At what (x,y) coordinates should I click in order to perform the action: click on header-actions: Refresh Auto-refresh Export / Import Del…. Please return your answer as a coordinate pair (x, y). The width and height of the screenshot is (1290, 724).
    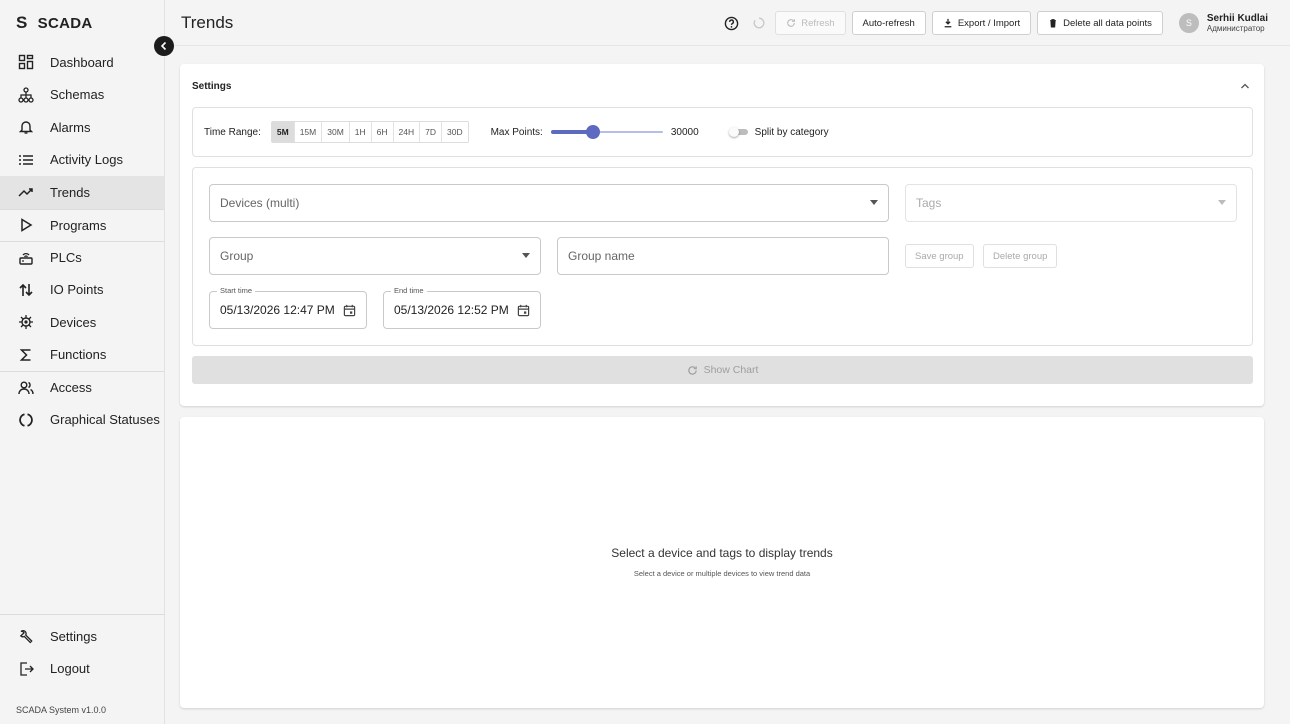
    Looking at the image, I should click on (1001, 23).